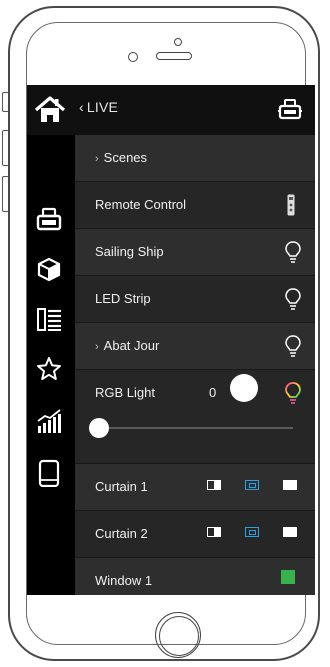 Image resolution: width=330 pixels, height=667 pixels. What do you see at coordinates (124, 580) in the screenshot?
I see `window-1-label: Window 1` at bounding box center [124, 580].